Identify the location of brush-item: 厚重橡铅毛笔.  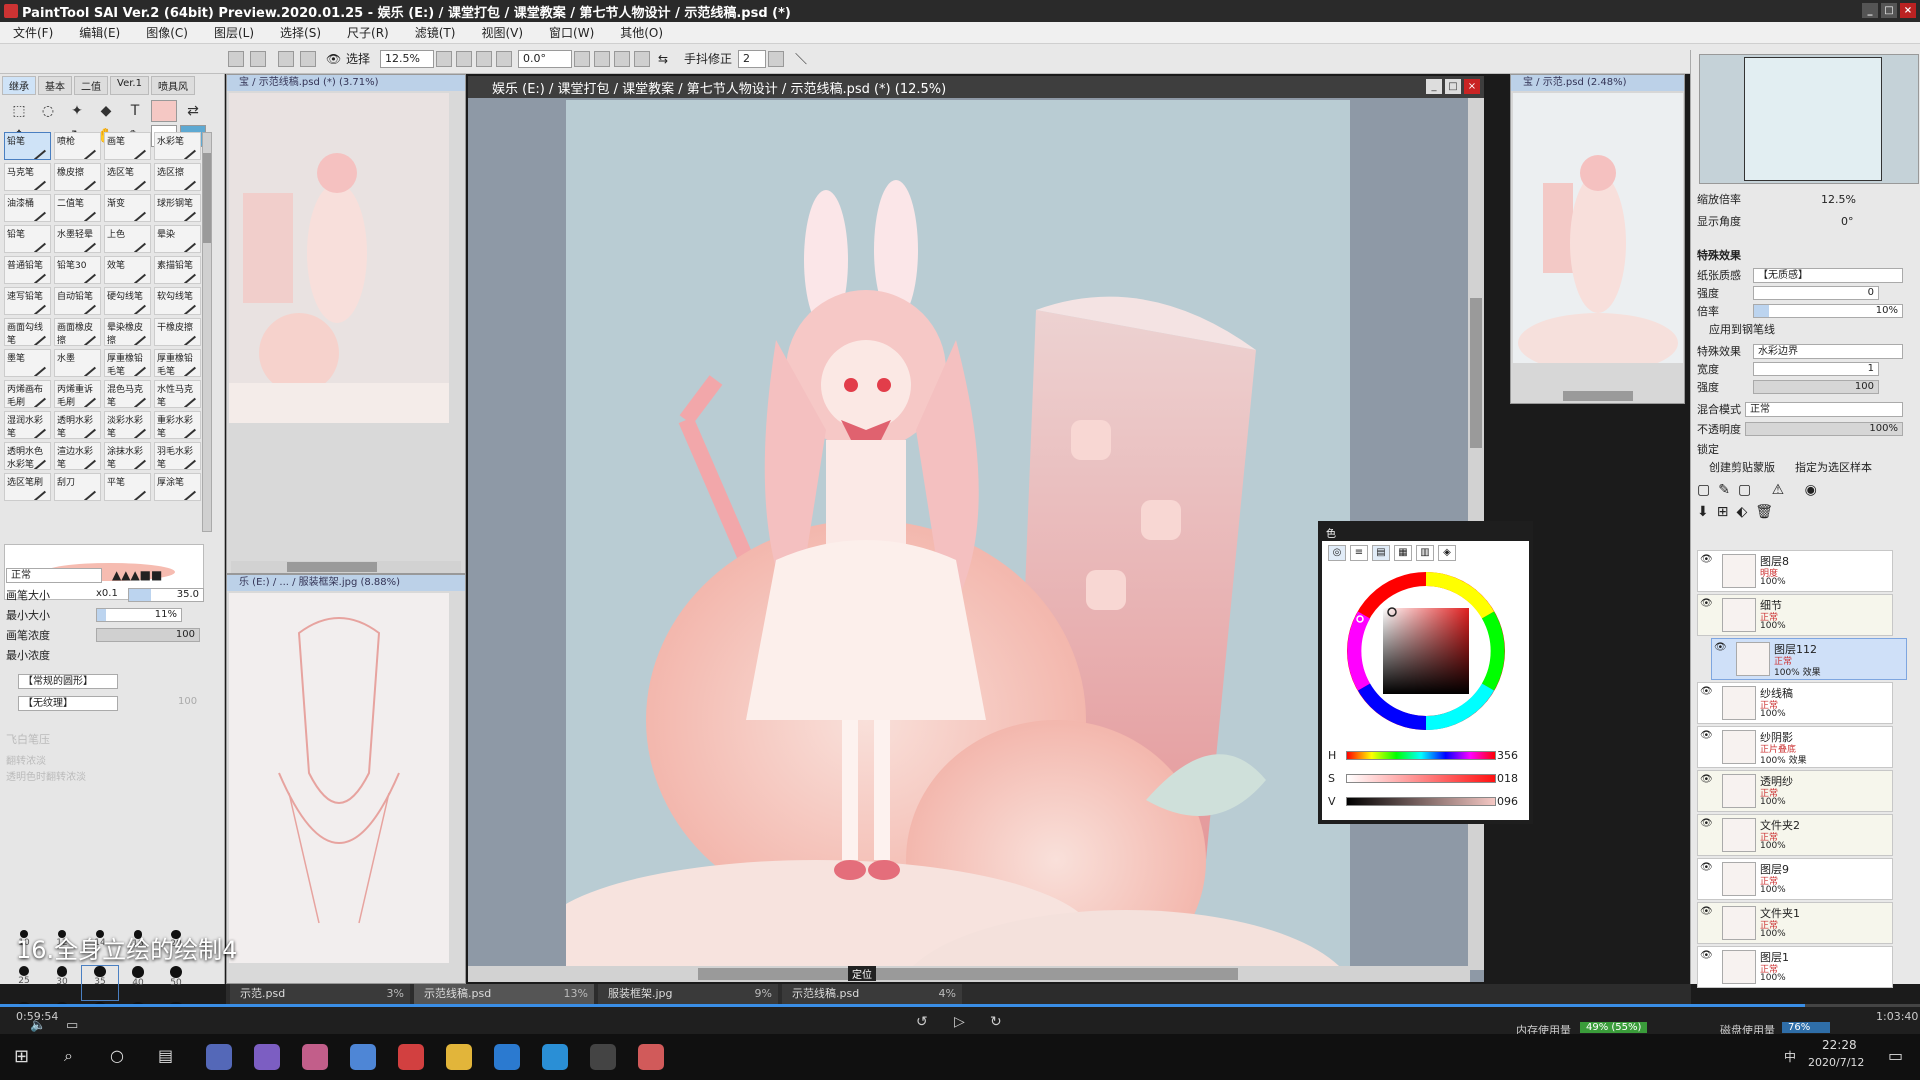
(177, 363).